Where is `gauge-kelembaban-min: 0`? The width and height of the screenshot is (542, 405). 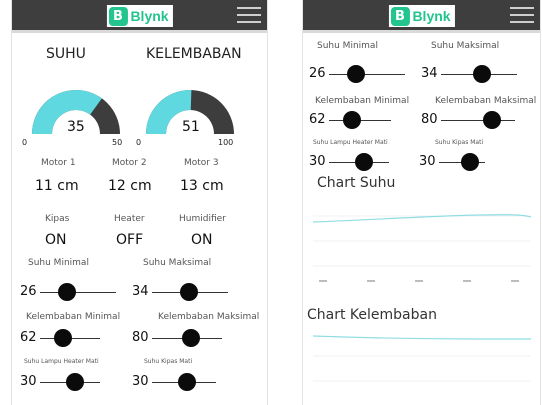 gauge-kelembaban-min: 0 is located at coordinates (139, 142).